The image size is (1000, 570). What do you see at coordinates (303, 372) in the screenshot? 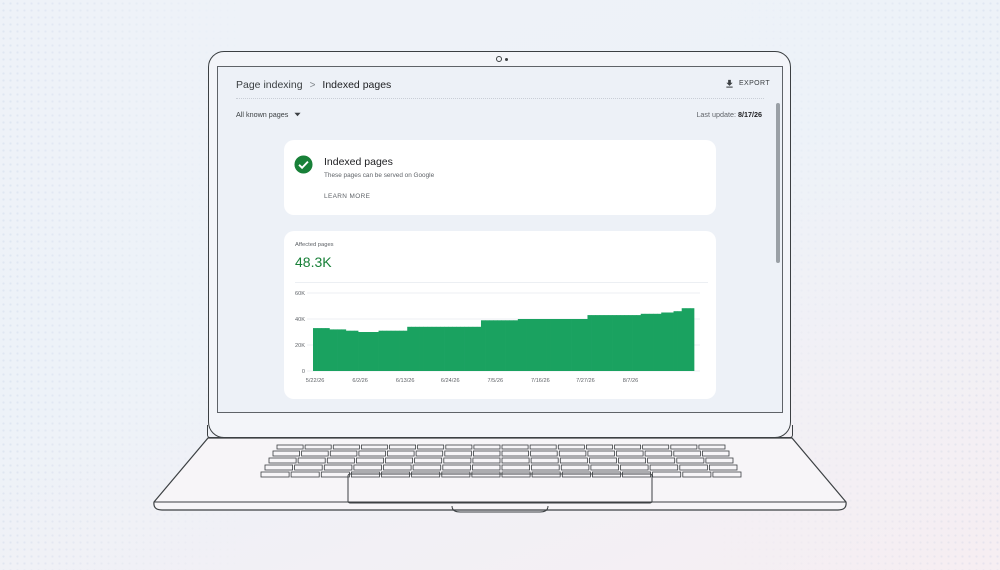
I see `y-tick-label: 0` at bounding box center [303, 372].